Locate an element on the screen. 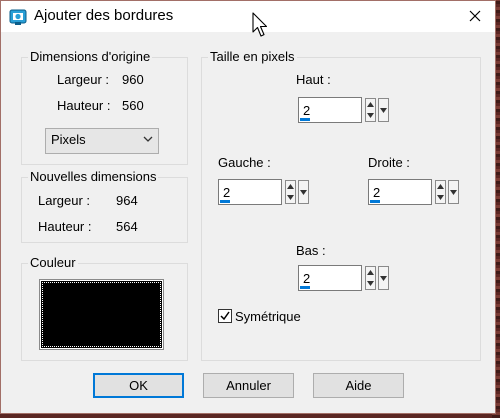 This screenshot has height=418, width=500. new-width-value: 964 is located at coordinates (127, 200).